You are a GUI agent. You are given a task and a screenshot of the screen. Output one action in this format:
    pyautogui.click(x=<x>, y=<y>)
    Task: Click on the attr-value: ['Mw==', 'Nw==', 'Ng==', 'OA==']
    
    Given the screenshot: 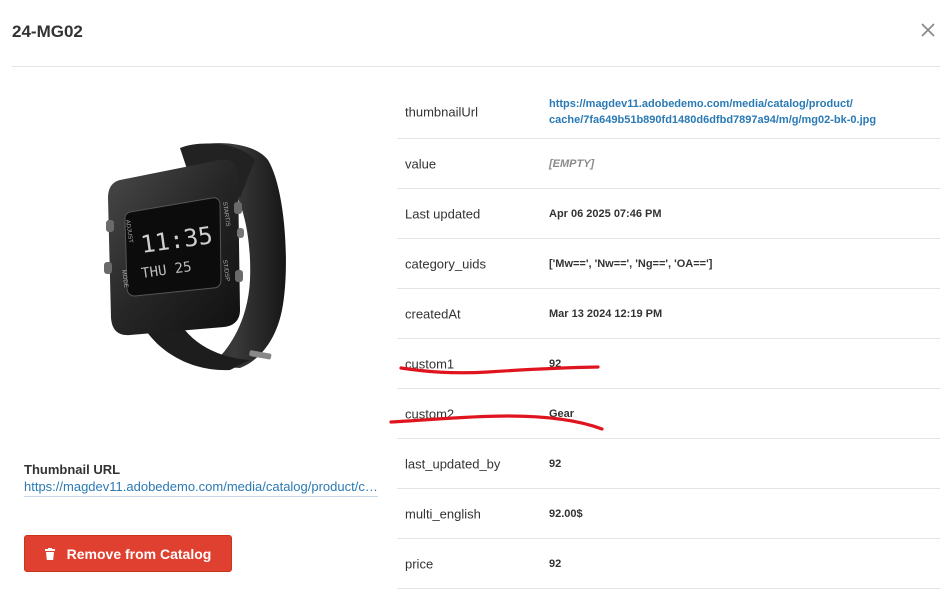 What is the action you would take?
    pyautogui.click(x=631, y=263)
    